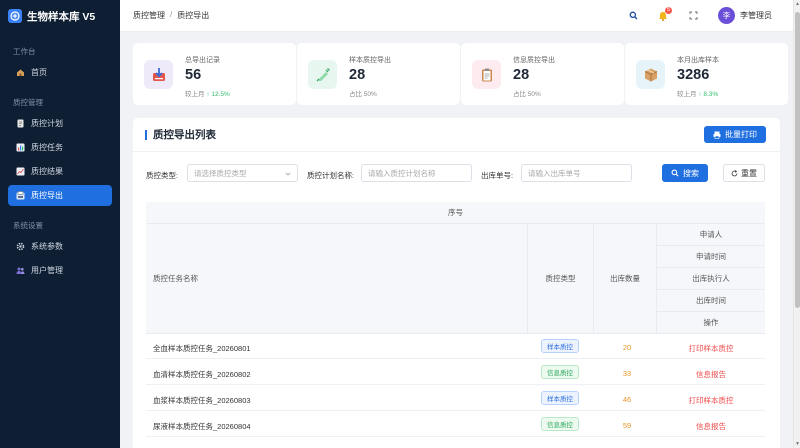  Describe the element at coordinates (149, 15) in the screenshot. I see `breadcrumb-item: 质控管理` at that location.